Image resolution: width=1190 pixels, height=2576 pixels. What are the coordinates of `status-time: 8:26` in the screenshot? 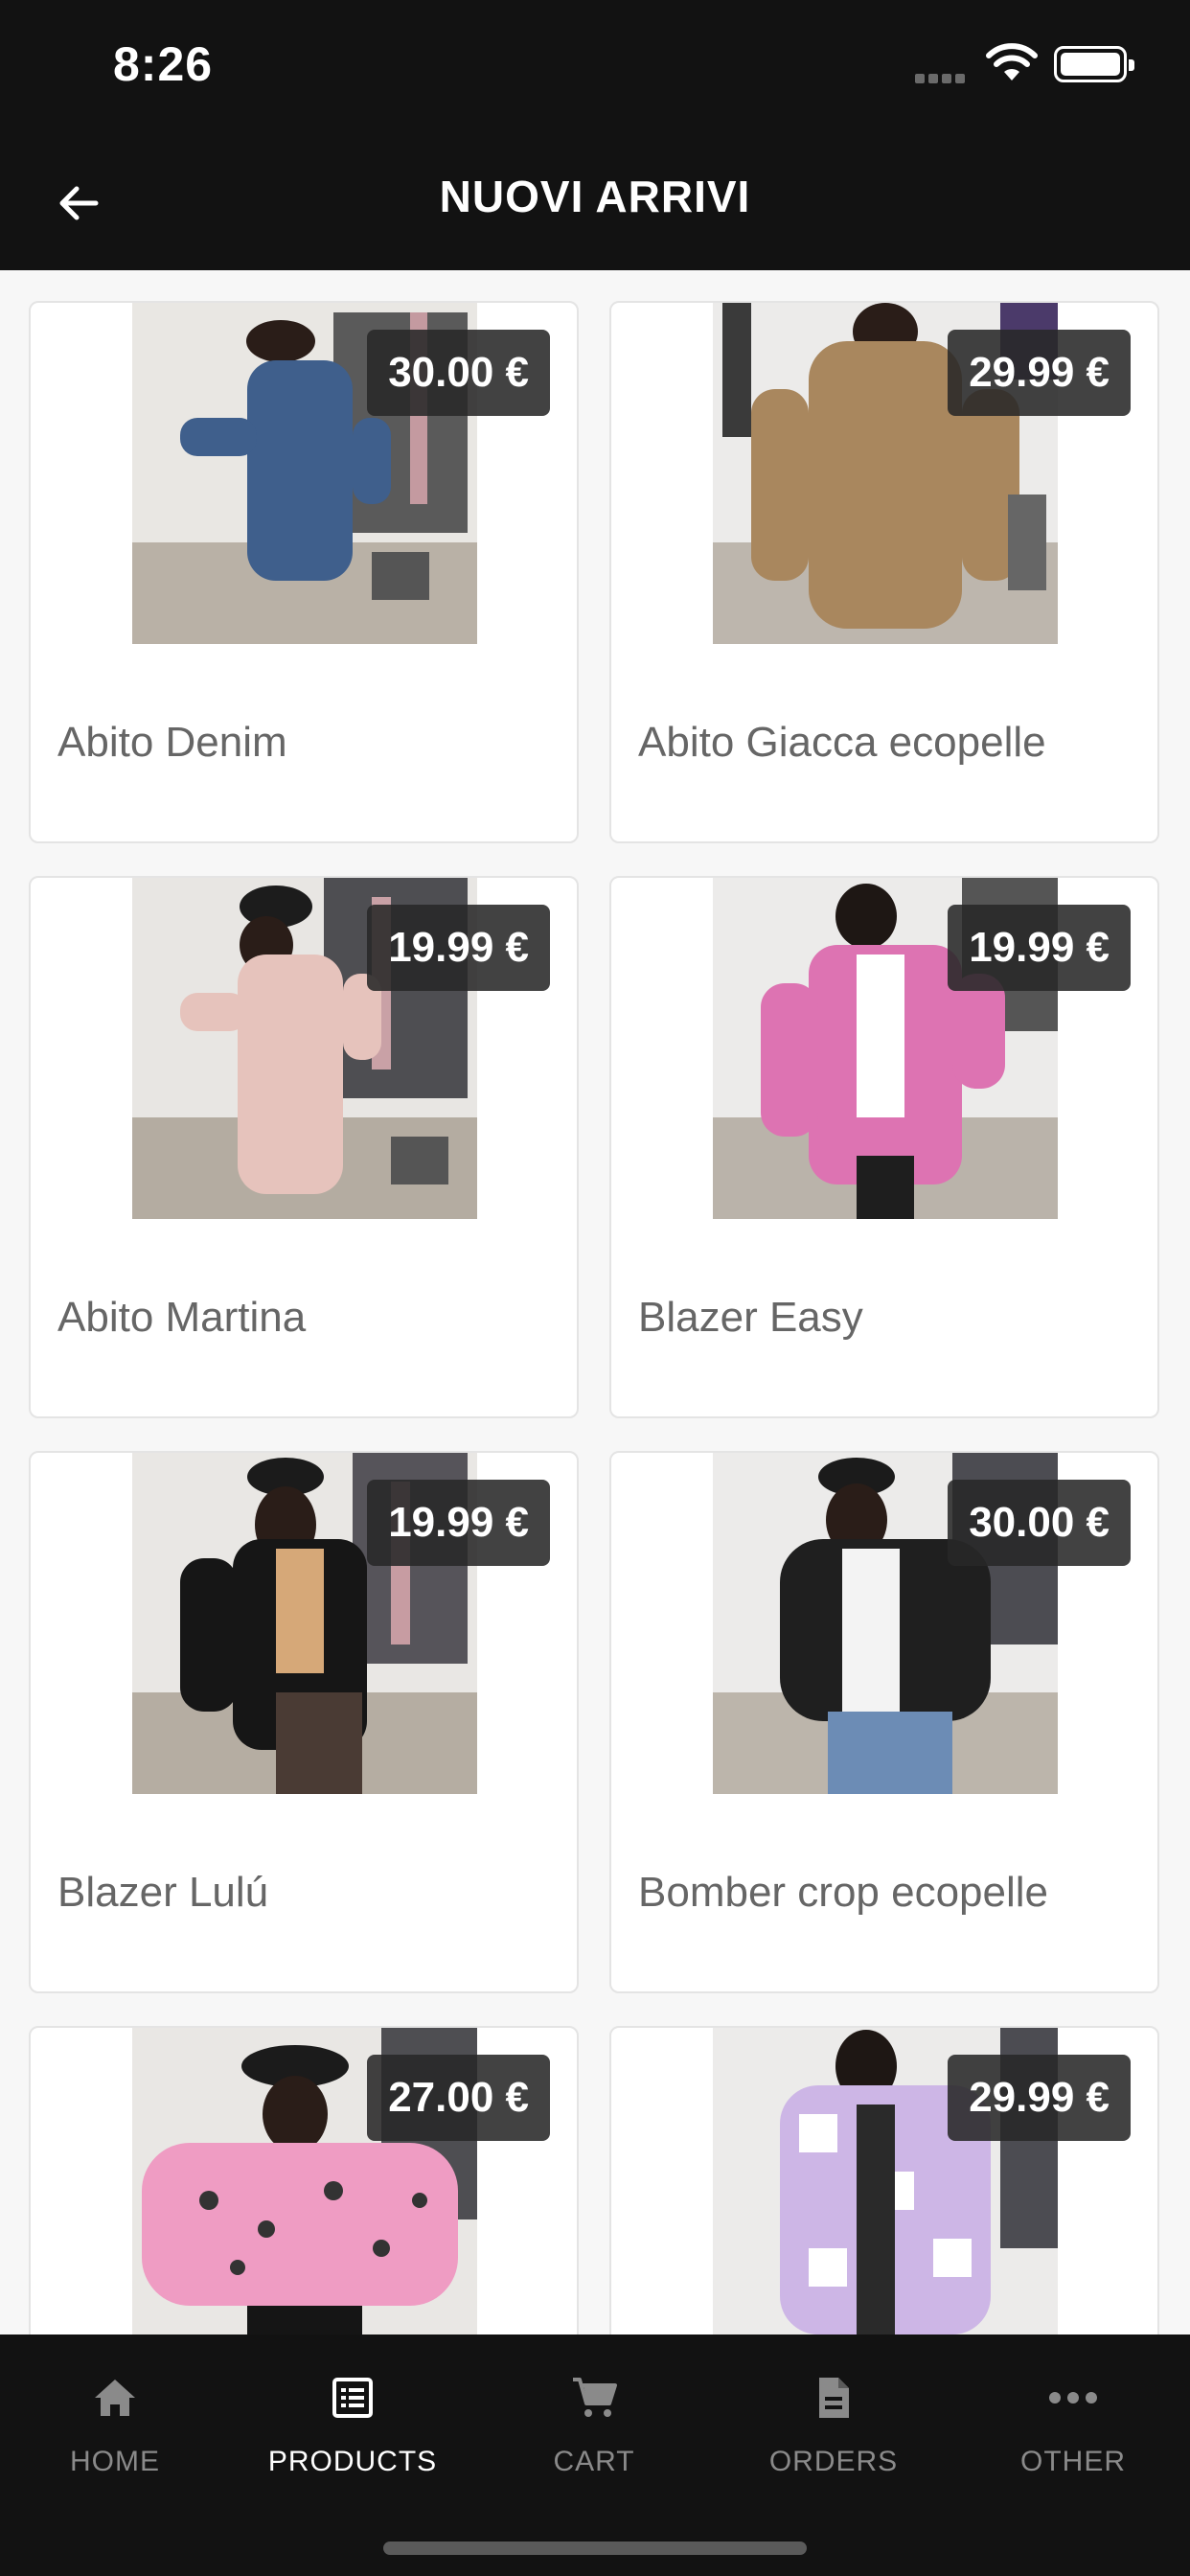 It's located at (163, 64).